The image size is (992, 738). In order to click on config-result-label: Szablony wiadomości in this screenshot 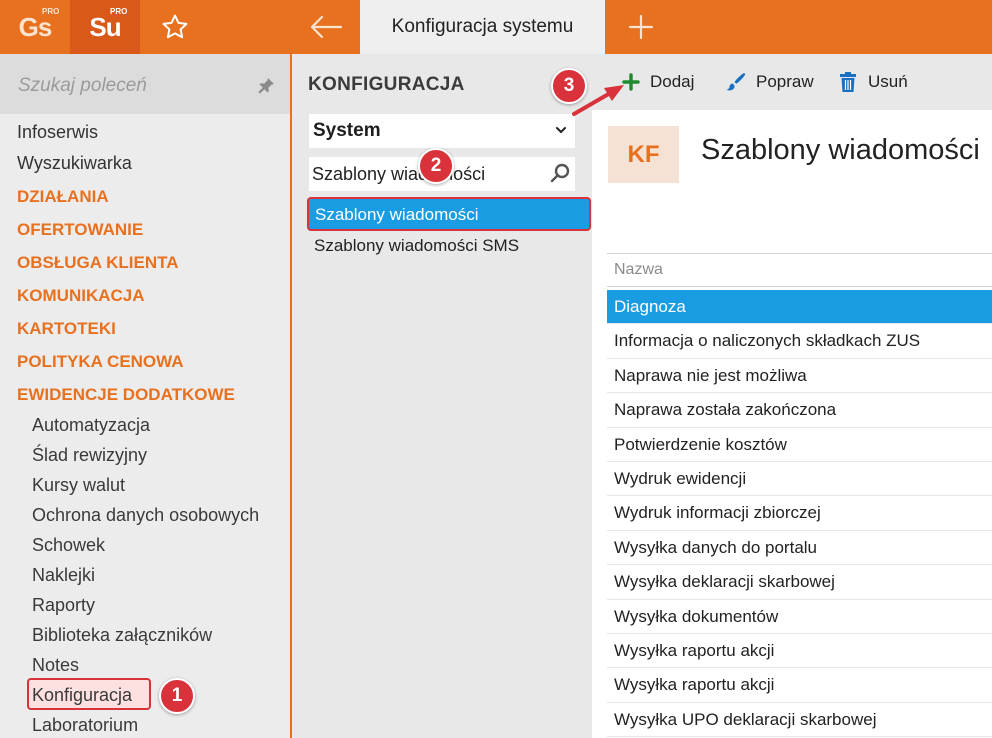, I will do `click(397, 214)`.